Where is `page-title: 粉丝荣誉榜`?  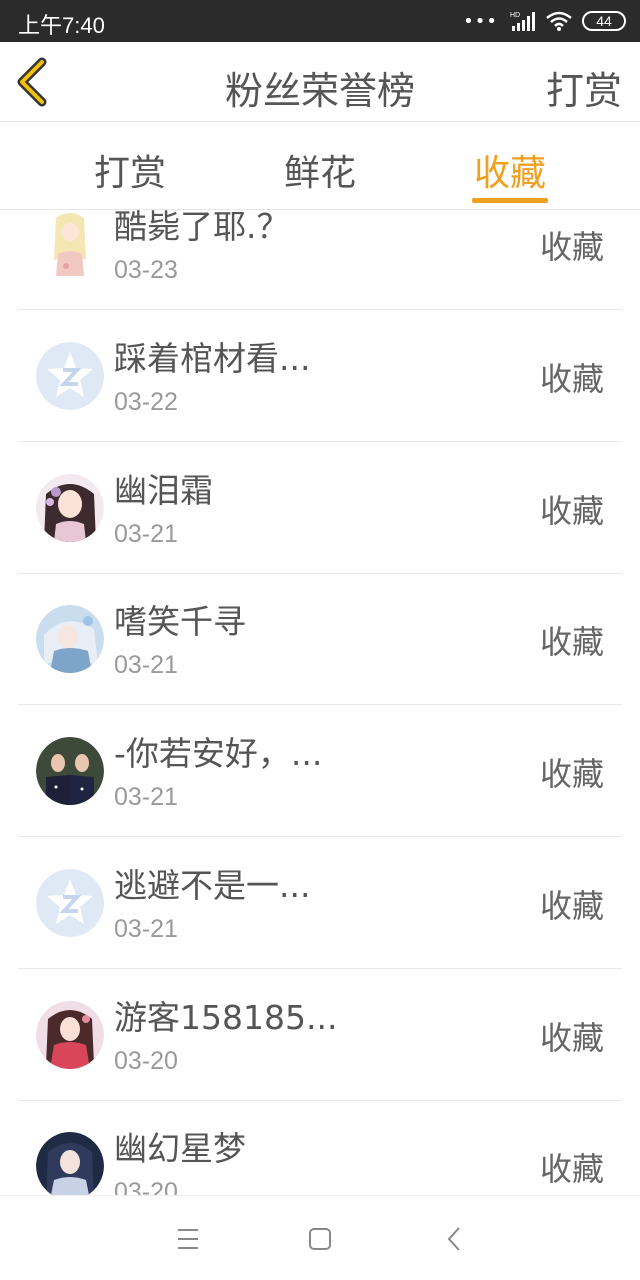
page-title: 粉丝荣誉榜 is located at coordinates (319, 91).